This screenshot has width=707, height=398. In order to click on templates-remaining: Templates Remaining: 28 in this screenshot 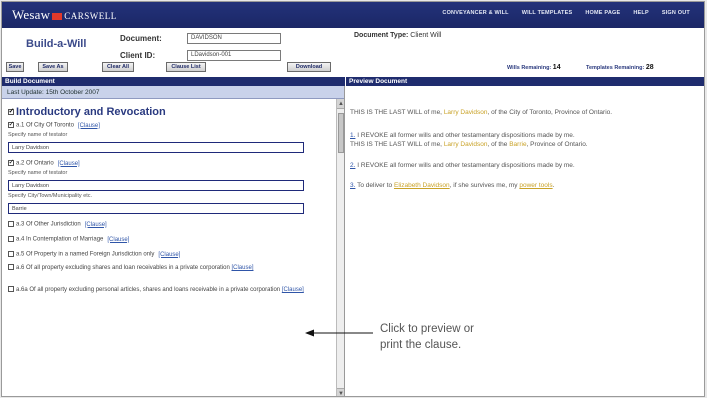, I will do `click(620, 67)`.